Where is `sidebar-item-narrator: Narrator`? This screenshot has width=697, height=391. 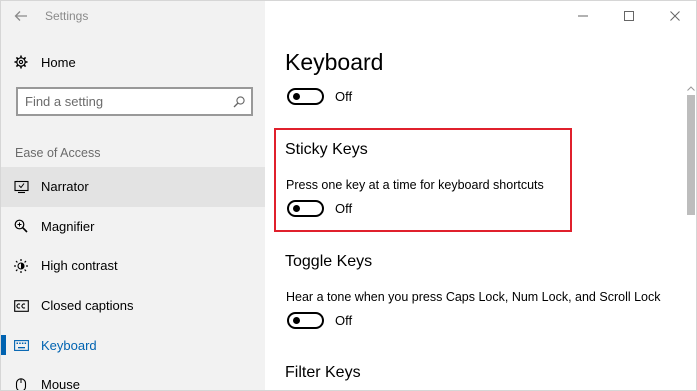
sidebar-item-narrator: Narrator is located at coordinates (133, 187).